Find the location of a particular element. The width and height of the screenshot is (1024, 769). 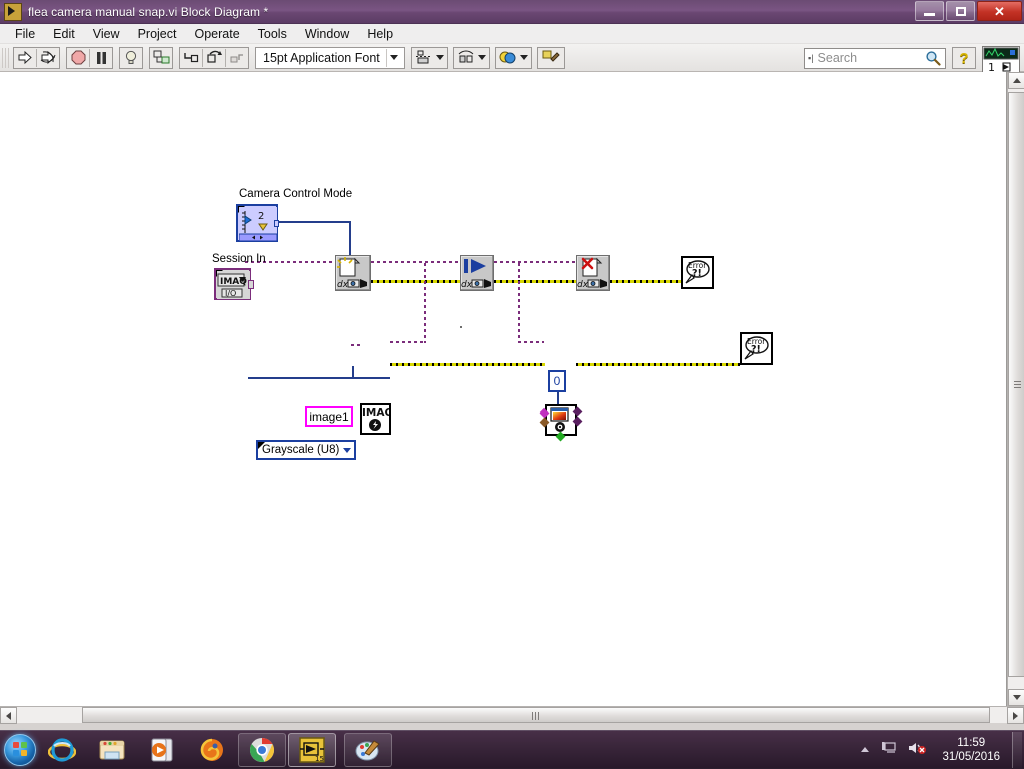

menu-item-file: File is located at coordinates (25, 34).